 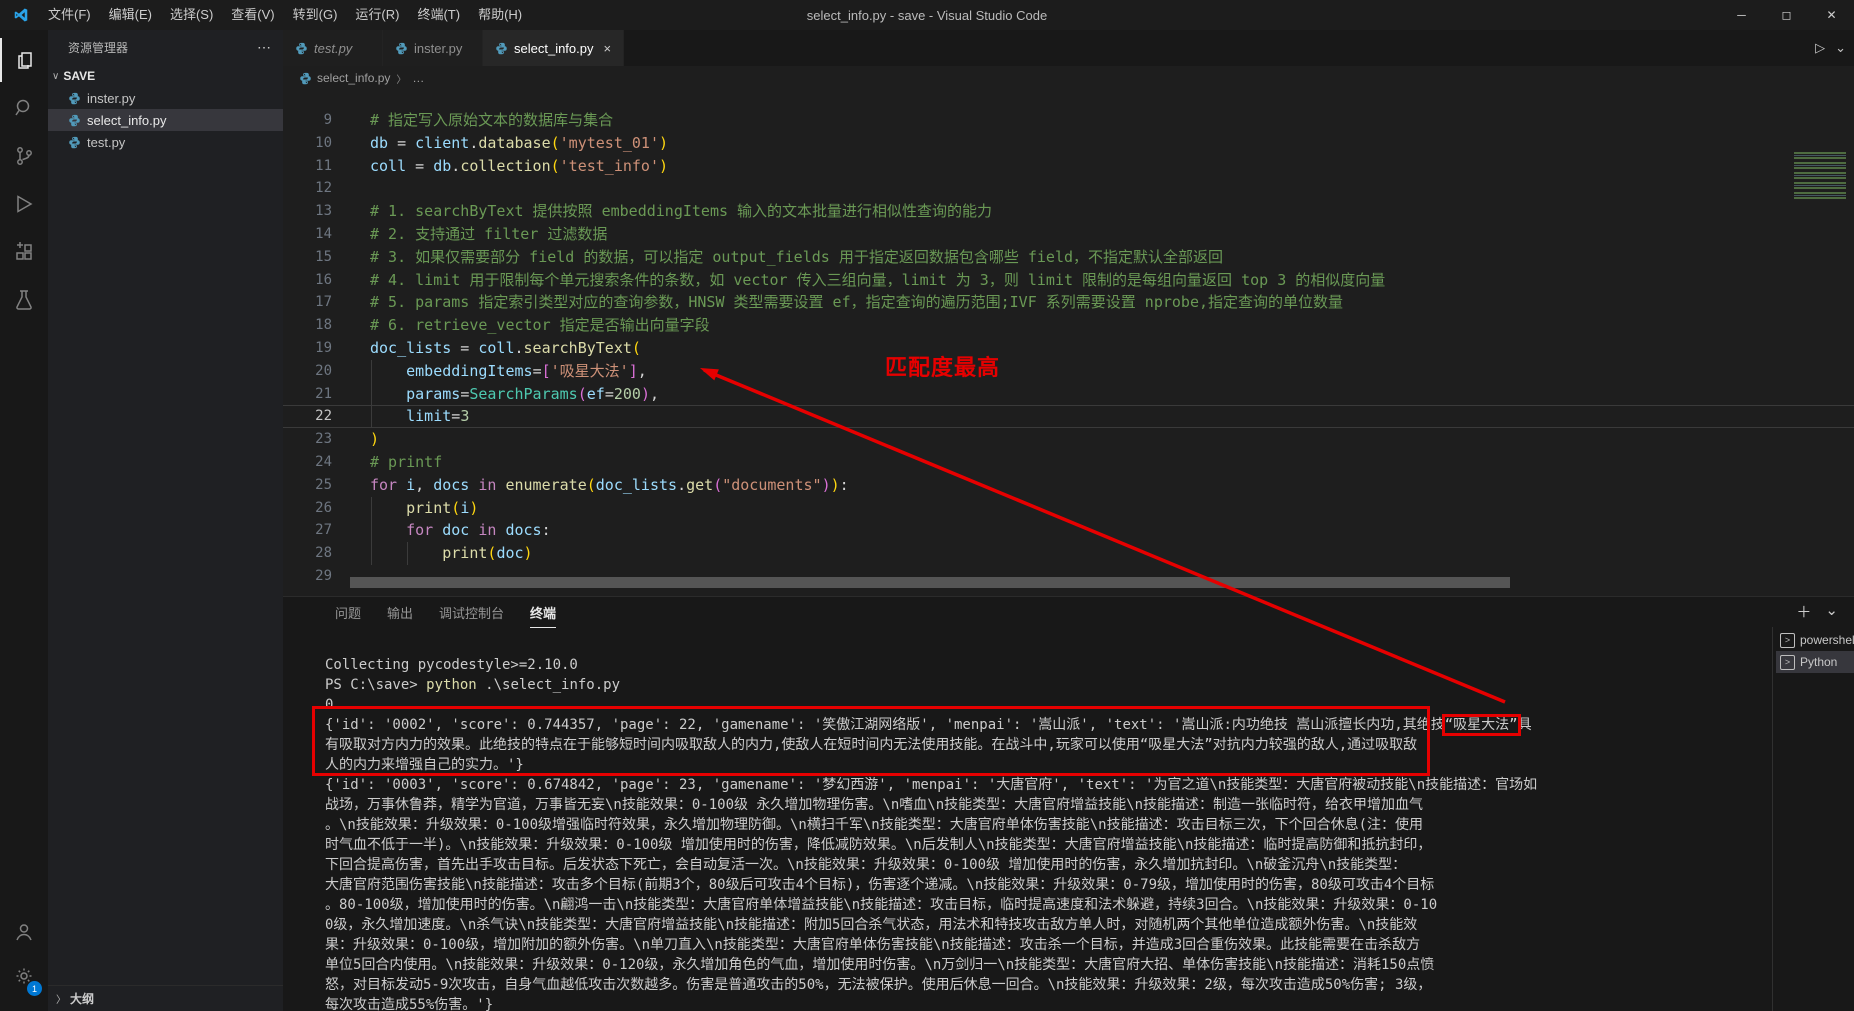 I want to click on menu-item: 终端(T), so click(x=438, y=14).